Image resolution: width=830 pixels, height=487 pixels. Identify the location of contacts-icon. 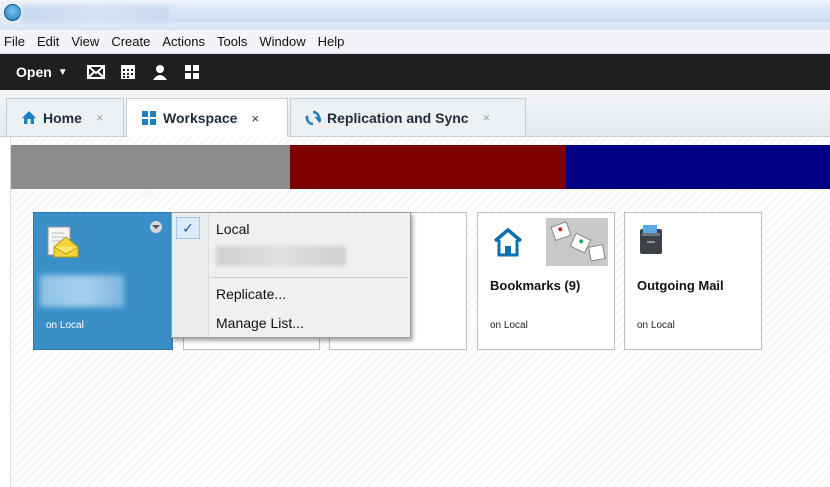
(160, 72).